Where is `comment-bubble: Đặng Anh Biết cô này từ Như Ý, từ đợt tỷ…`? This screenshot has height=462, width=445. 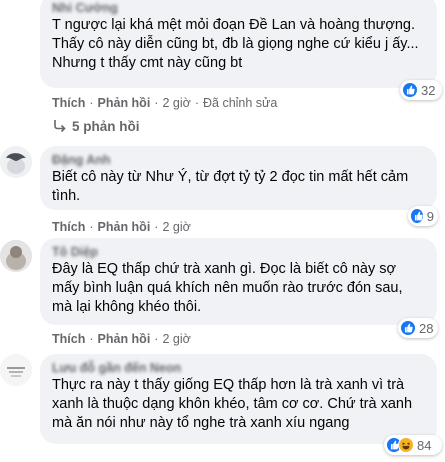
comment-bubble: Đặng Anh Biết cô này từ Như Ý, từ đợt tỷ… is located at coordinates (238, 178).